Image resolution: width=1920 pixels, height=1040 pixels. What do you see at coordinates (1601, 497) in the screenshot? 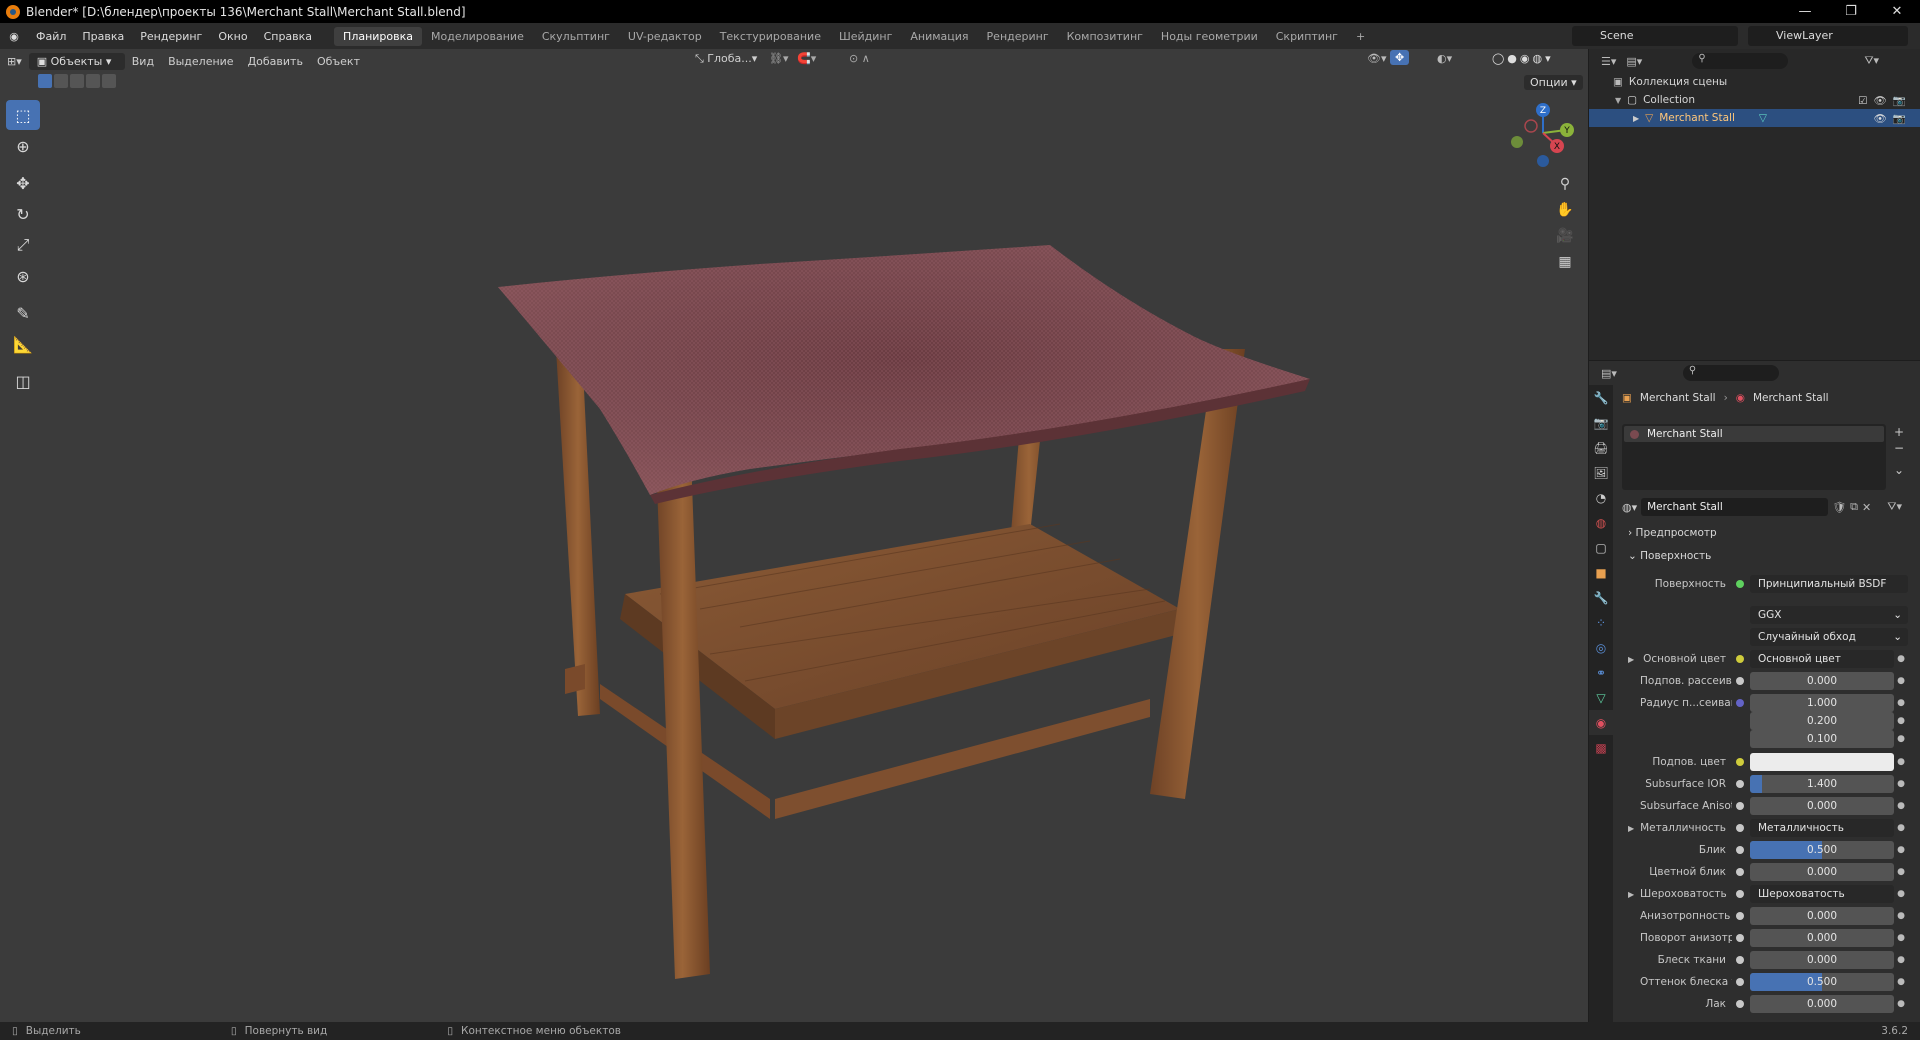
I see `scene-tab-icon: ◔` at bounding box center [1601, 497].